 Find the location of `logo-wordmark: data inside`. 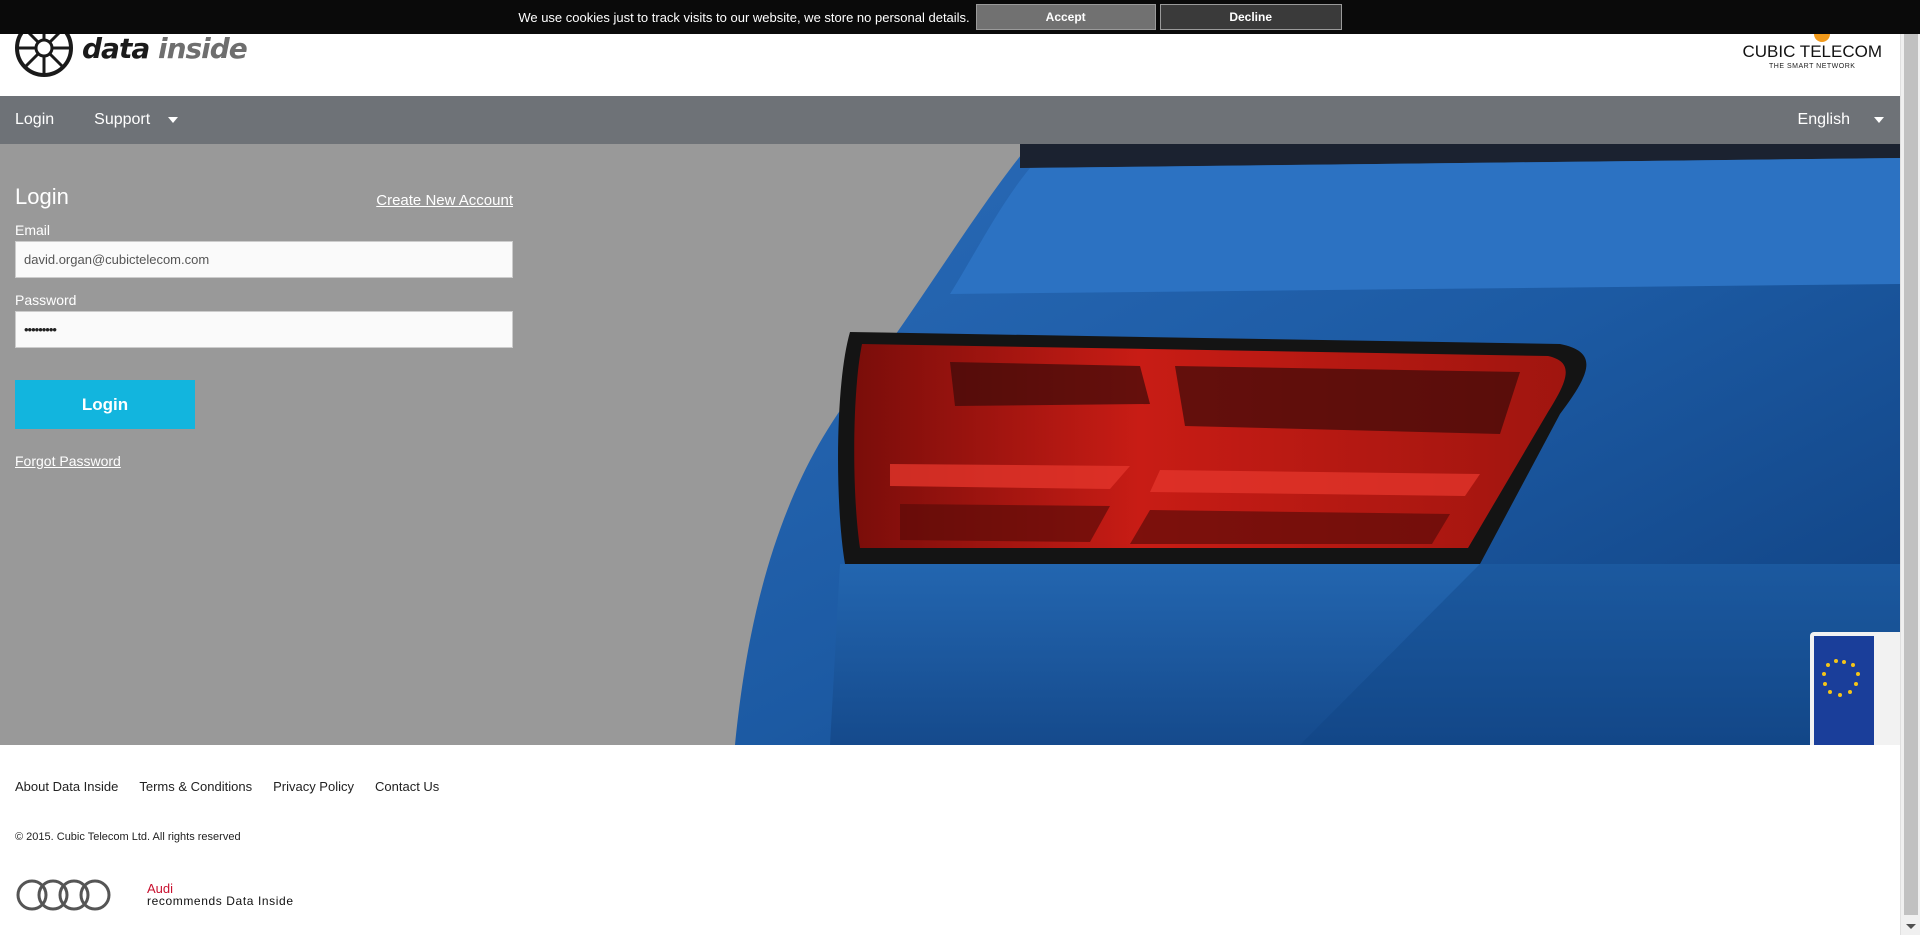

logo-wordmark: data inside is located at coordinates (165, 48).